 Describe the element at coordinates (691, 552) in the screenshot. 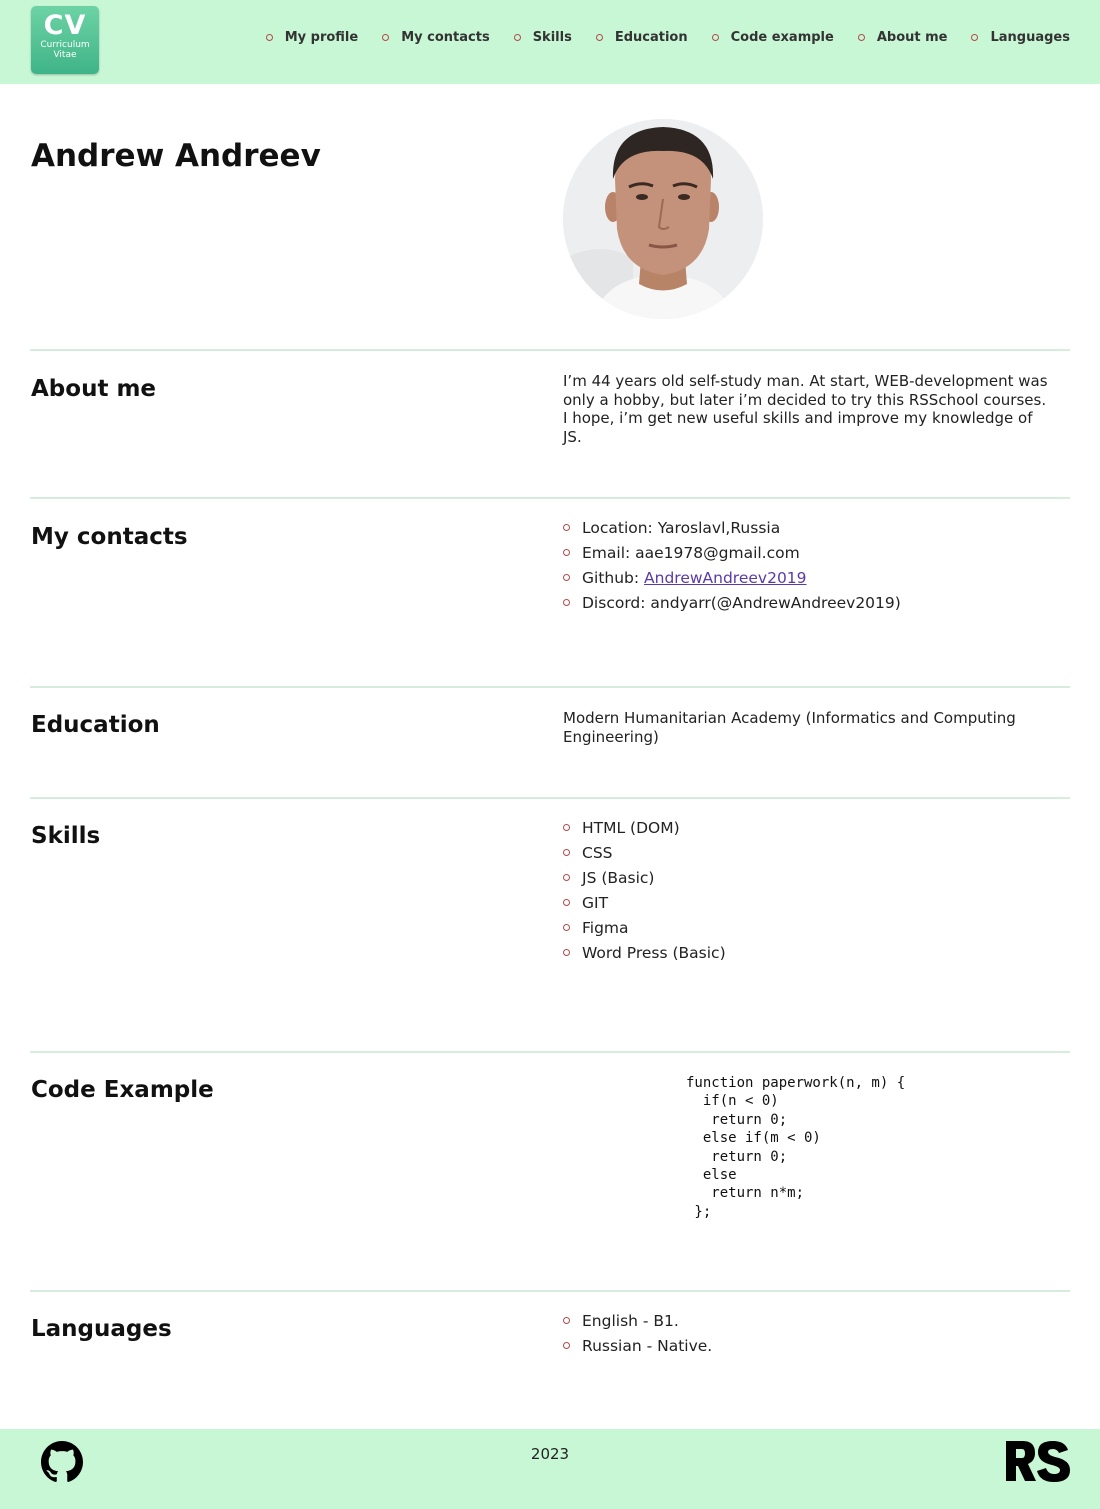

I see `contact-email: Email: aae1978@gmail.com` at that location.